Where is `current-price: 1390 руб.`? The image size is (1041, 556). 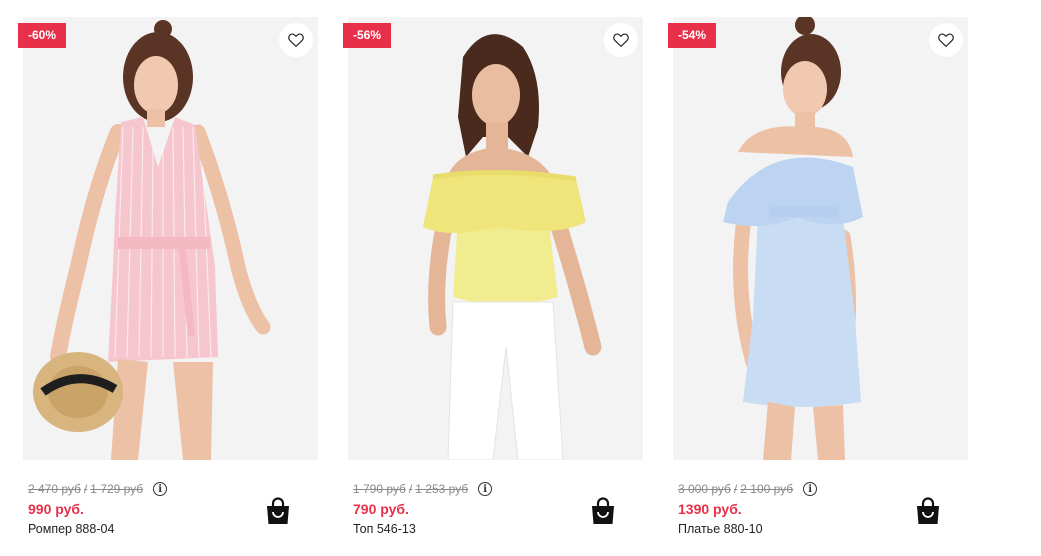
current-price: 1390 руб. is located at coordinates (710, 509).